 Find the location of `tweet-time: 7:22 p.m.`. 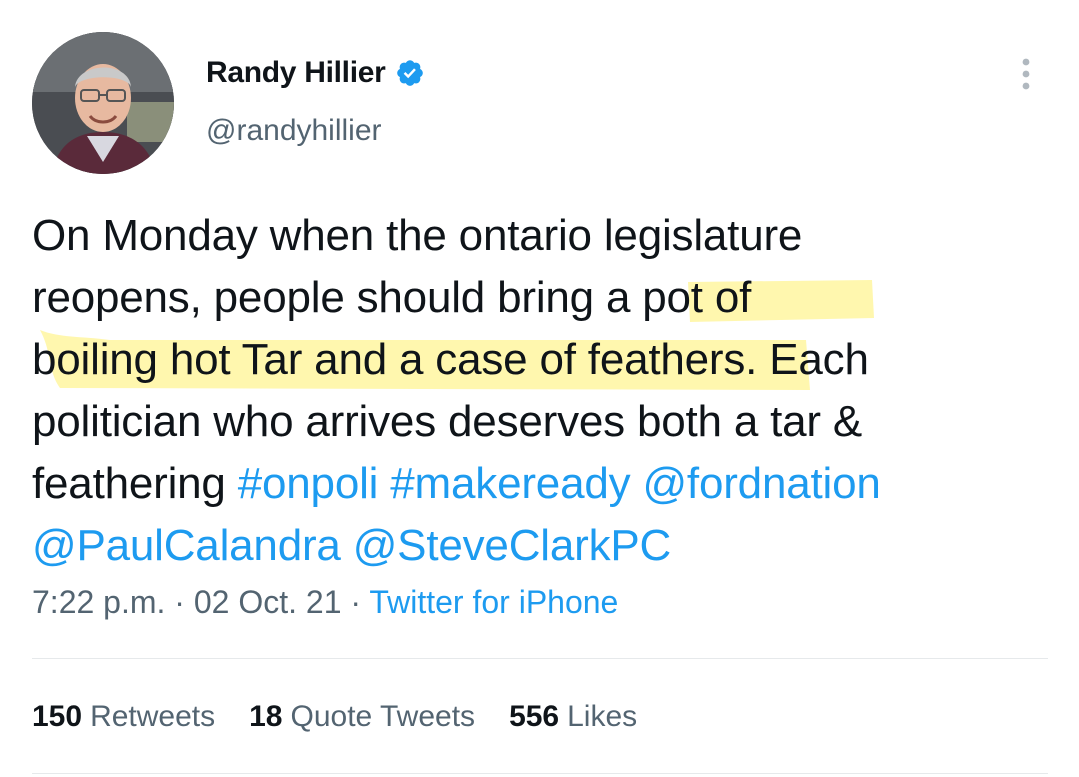

tweet-time: 7:22 p.m. is located at coordinates (98, 602).